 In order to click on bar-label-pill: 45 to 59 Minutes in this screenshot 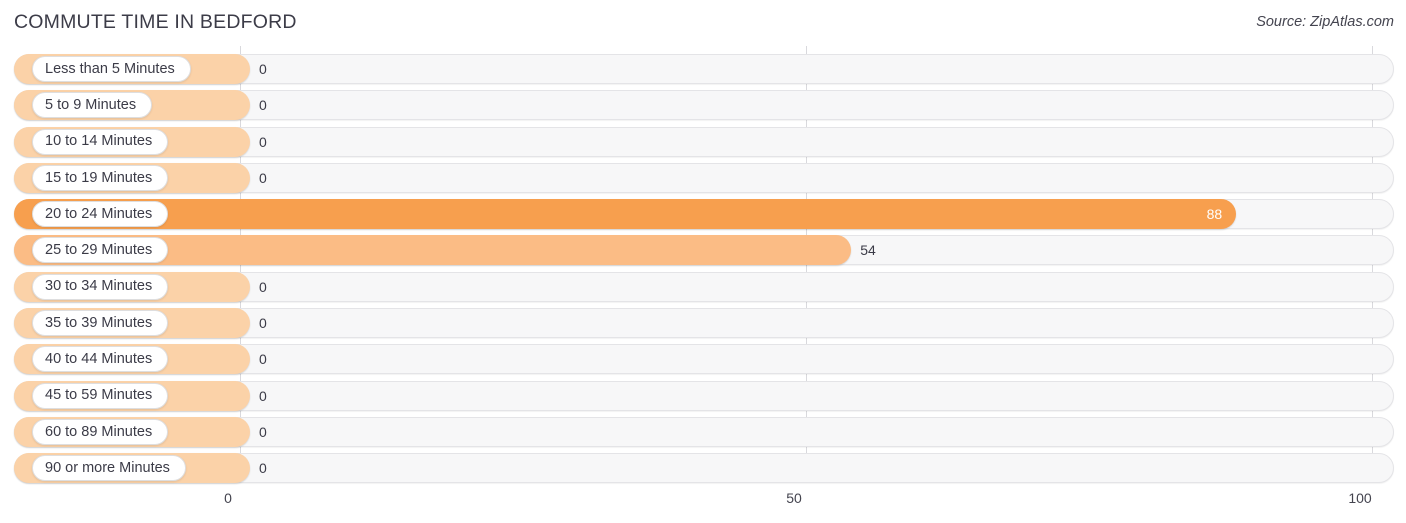, I will do `click(100, 395)`.